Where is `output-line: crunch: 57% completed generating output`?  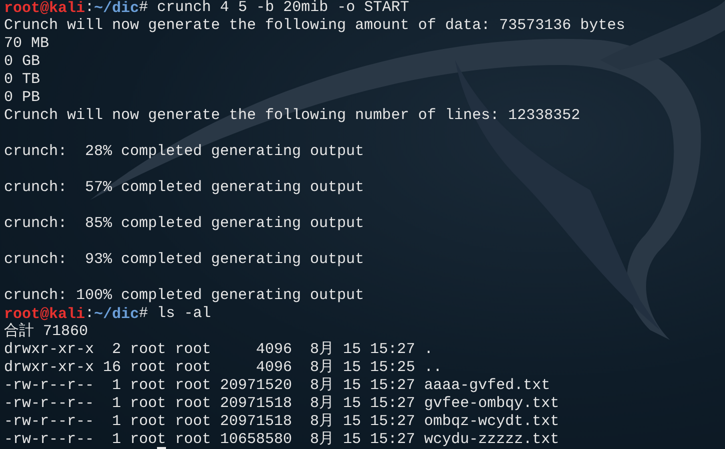
output-line: crunch: 57% completed generating output is located at coordinates (184, 188).